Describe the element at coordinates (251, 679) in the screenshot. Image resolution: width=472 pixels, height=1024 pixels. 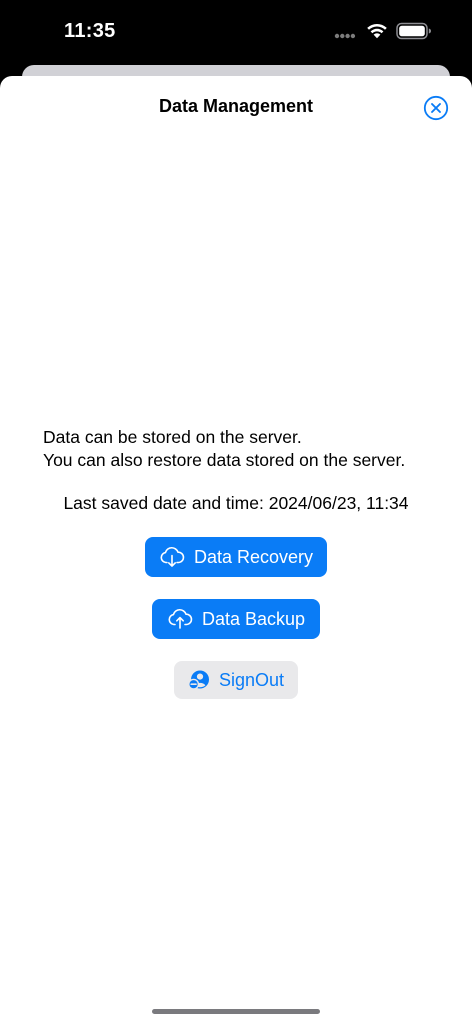
I see `sign-out-label: SignOut` at that location.